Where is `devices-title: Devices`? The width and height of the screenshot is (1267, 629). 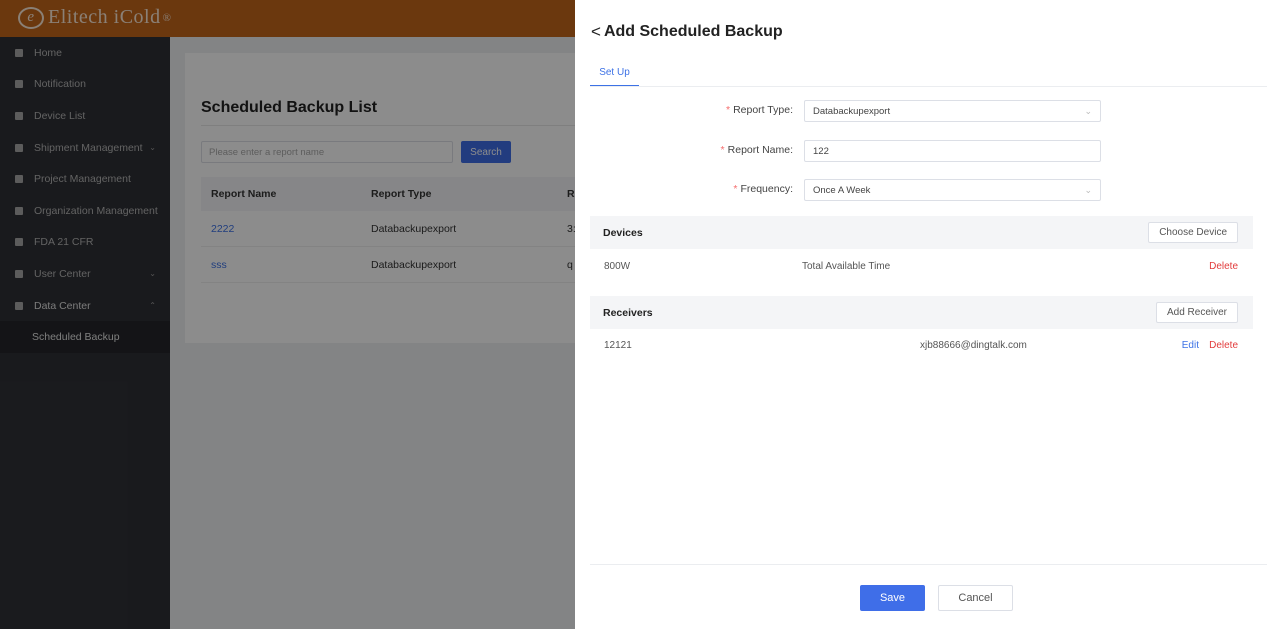 devices-title: Devices is located at coordinates (623, 233).